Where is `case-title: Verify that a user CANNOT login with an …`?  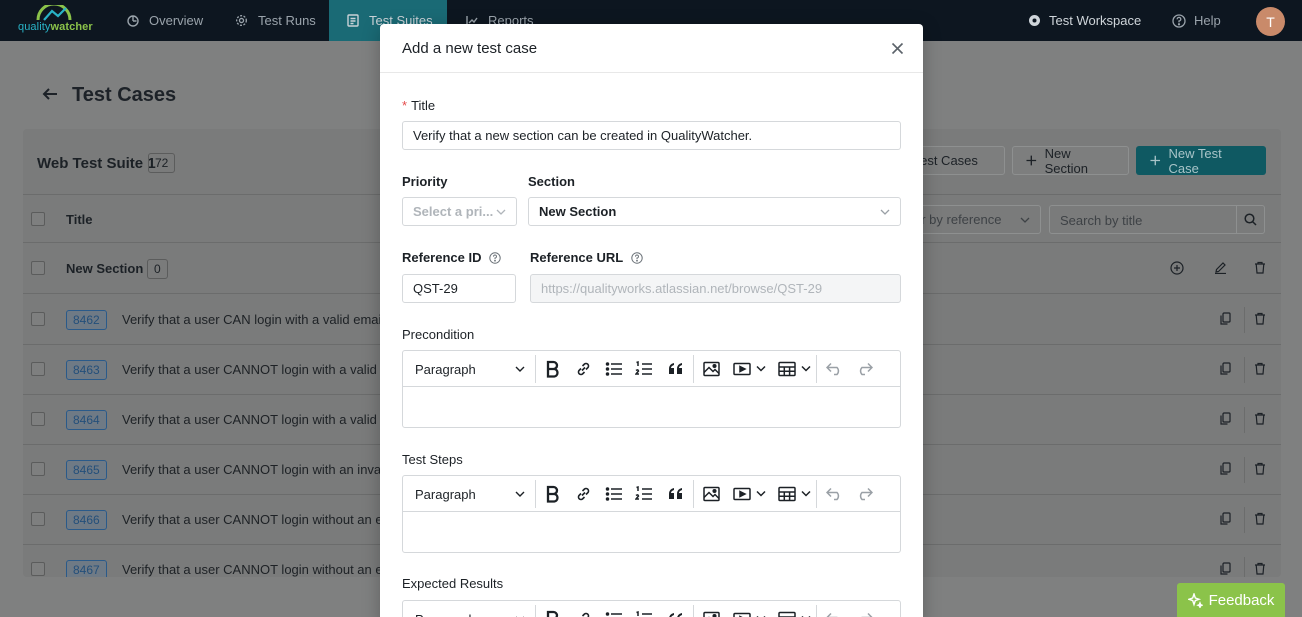 case-title: Verify that a user CANNOT login with an … is located at coordinates (258, 469).